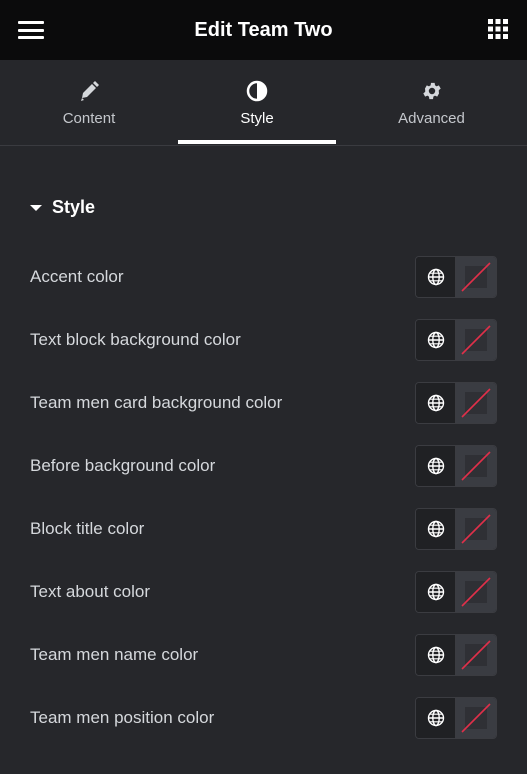 The height and width of the screenshot is (774, 527). Describe the element at coordinates (257, 103) in the screenshot. I see `tab-style: Style` at that location.